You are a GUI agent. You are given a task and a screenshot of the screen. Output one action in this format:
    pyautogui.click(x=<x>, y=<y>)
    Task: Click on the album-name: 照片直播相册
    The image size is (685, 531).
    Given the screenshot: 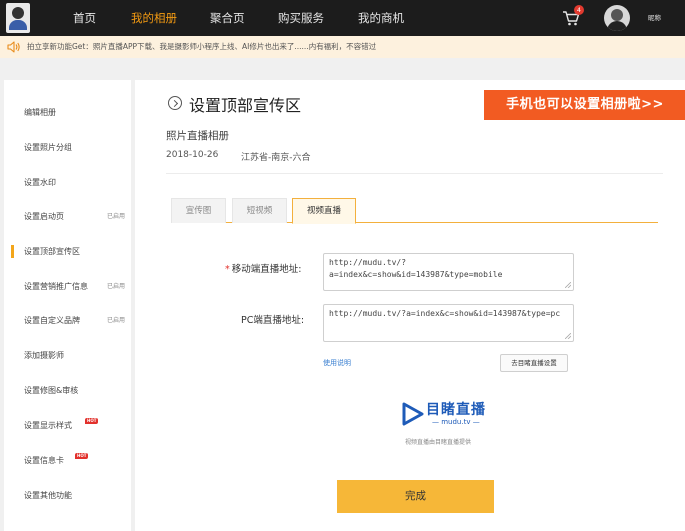 What is the action you would take?
    pyautogui.click(x=197, y=136)
    